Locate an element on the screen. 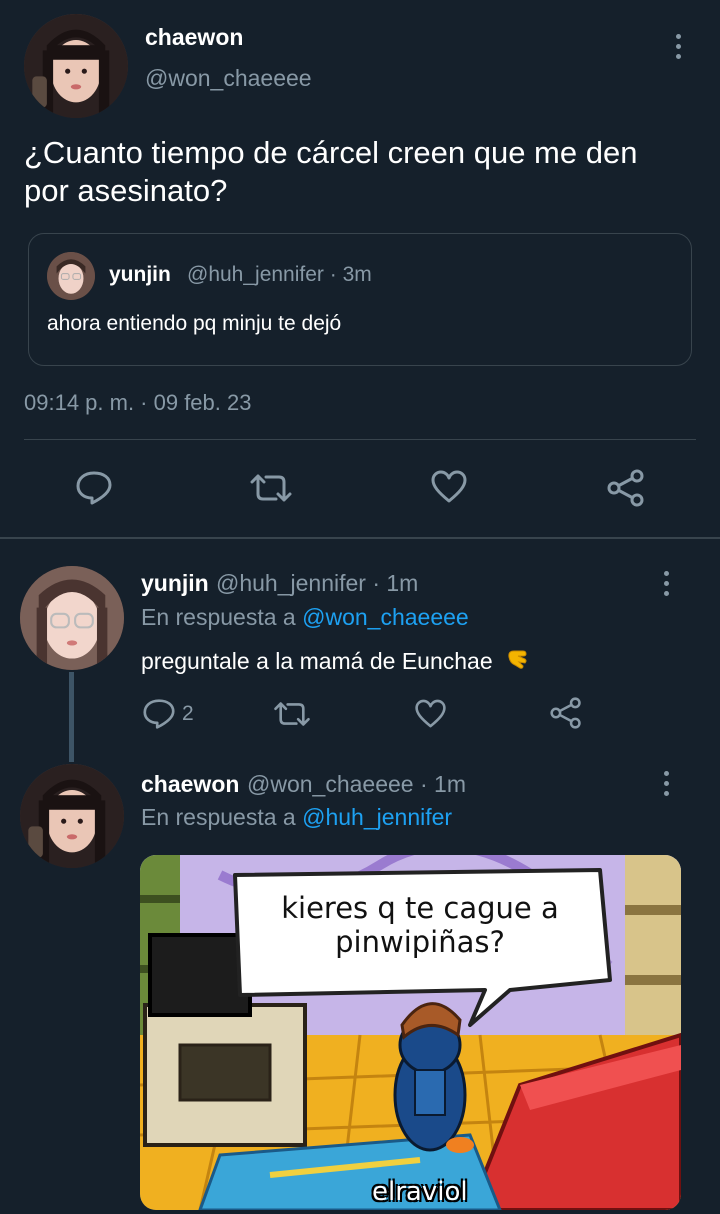  reply1-text-row: preguntale a la mamá de Eunchae is located at coordinates (335, 663).